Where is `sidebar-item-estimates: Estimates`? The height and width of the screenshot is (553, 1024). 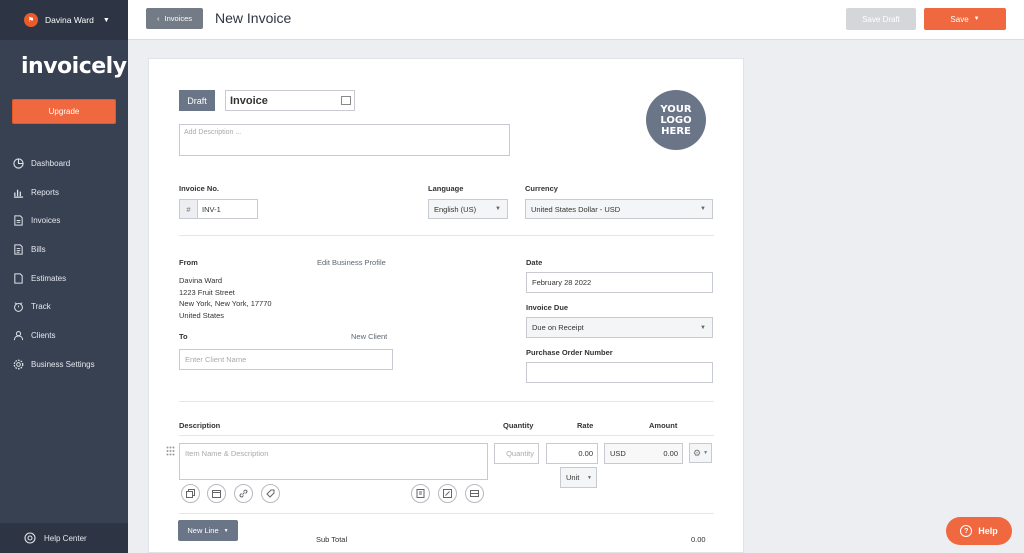
sidebar-item-estimates: Estimates is located at coordinates (64, 278).